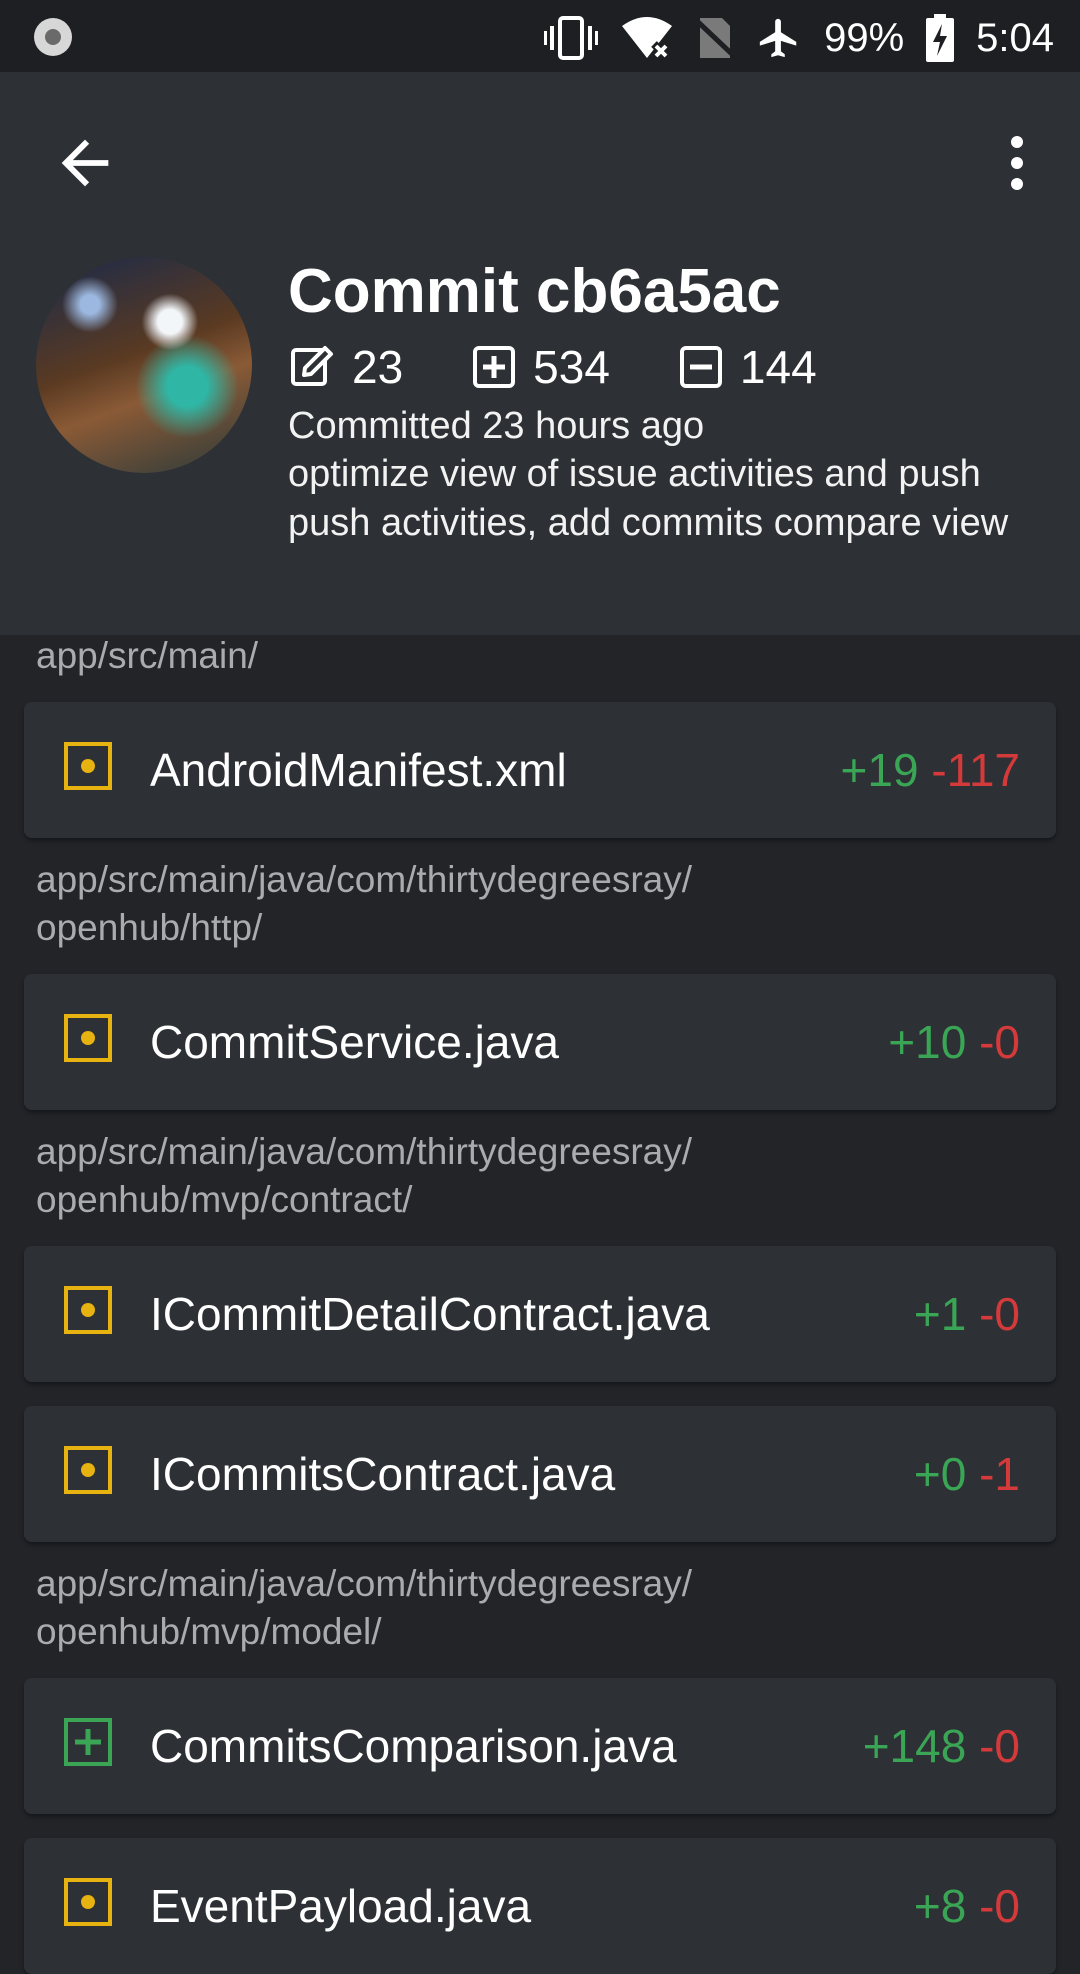 The height and width of the screenshot is (1974, 1080). Describe the element at coordinates (975, 770) in the screenshot. I see `file-deletions: -117` at that location.